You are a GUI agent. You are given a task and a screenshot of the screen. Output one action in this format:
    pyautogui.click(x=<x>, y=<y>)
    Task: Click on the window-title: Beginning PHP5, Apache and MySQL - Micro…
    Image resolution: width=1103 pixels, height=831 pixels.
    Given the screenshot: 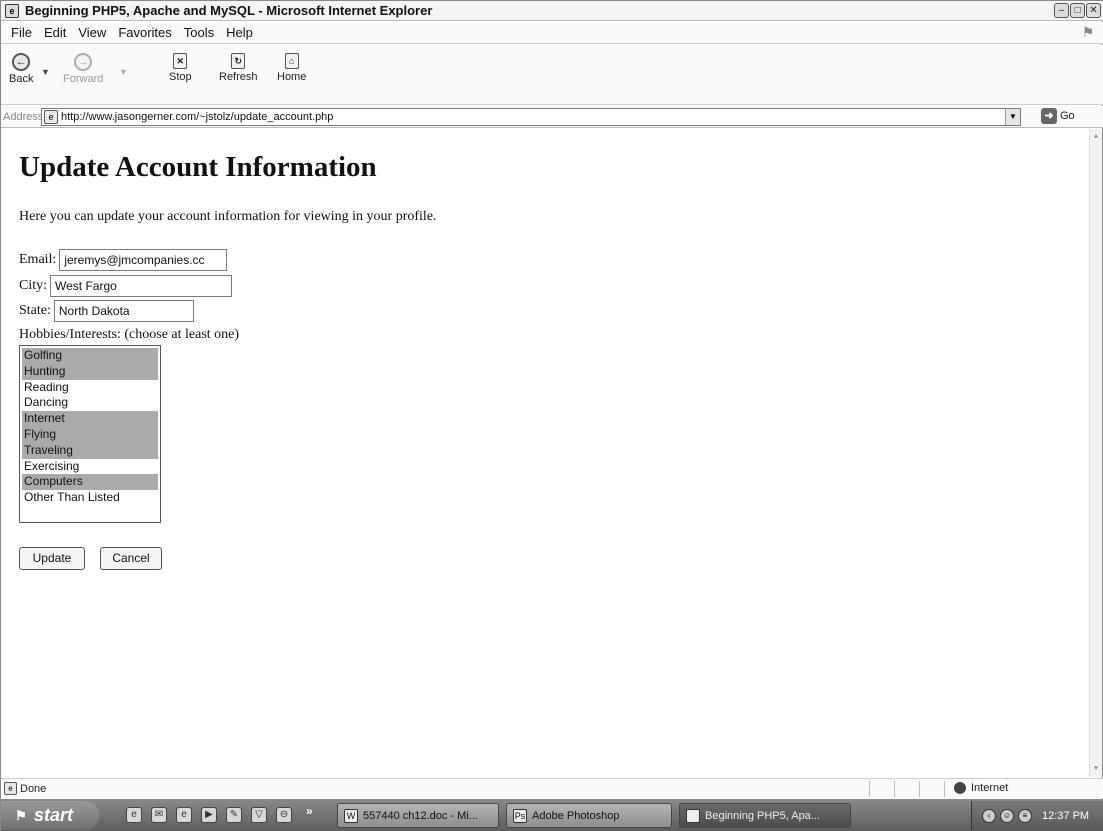 What is the action you would take?
    pyautogui.click(x=229, y=10)
    